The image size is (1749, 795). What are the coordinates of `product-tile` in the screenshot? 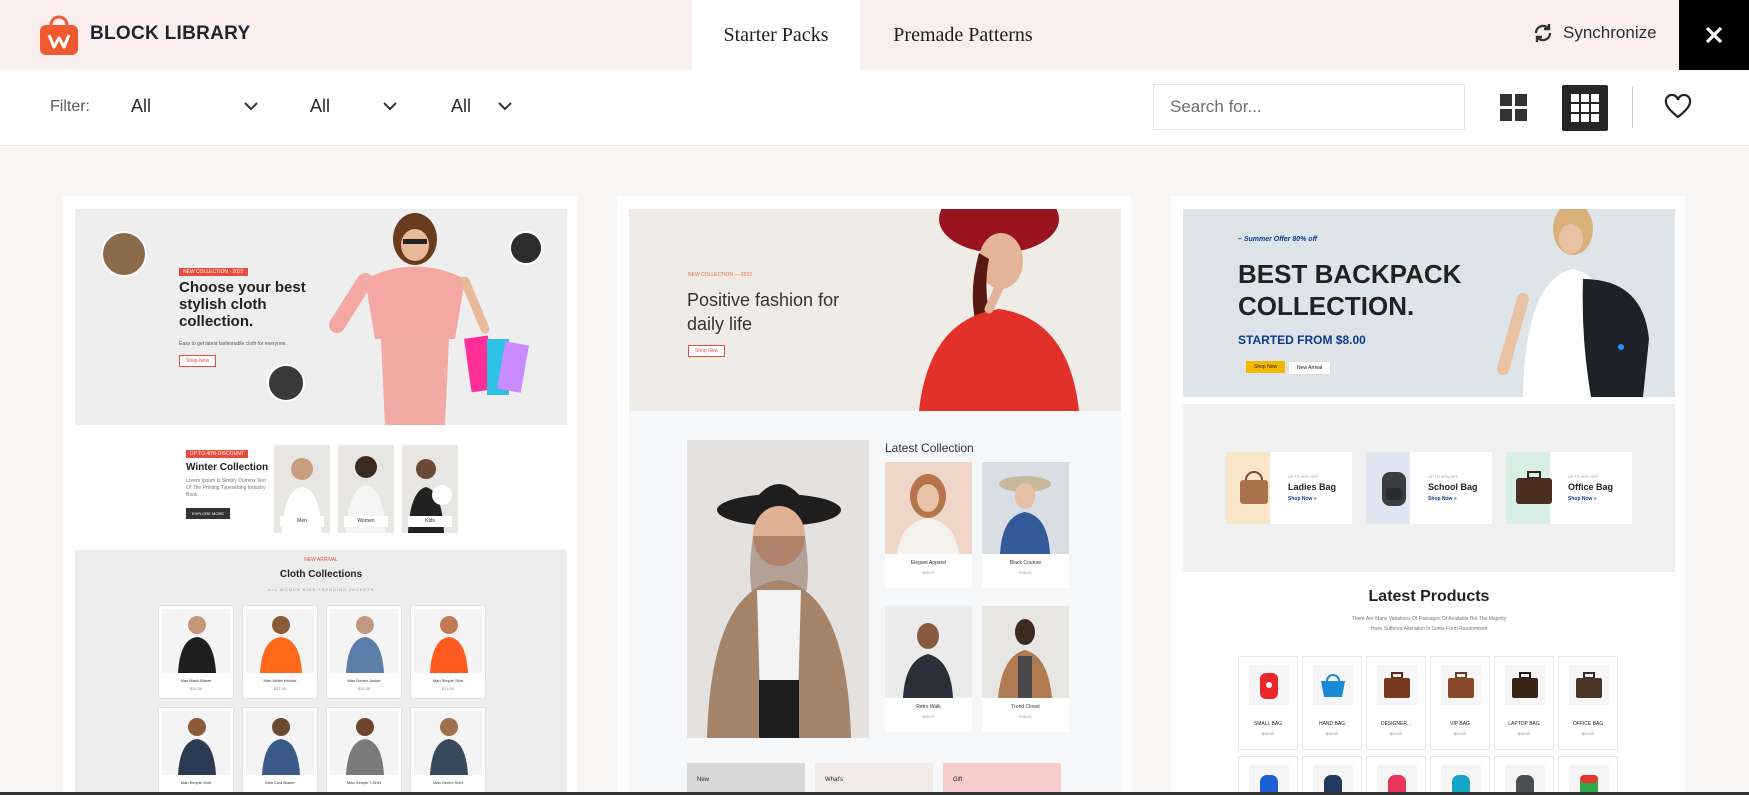 It's located at (1588, 775).